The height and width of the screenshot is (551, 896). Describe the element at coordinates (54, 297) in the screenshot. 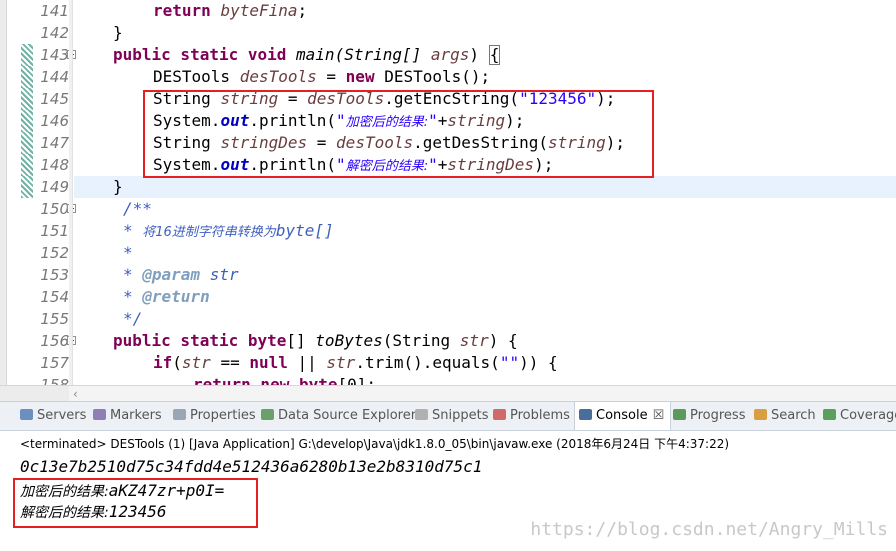

I see `line-number: 154` at that location.